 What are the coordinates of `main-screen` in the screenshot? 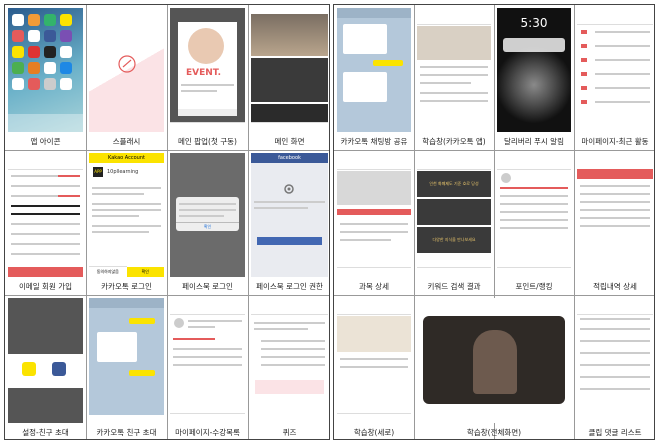 It's located at (289, 70).